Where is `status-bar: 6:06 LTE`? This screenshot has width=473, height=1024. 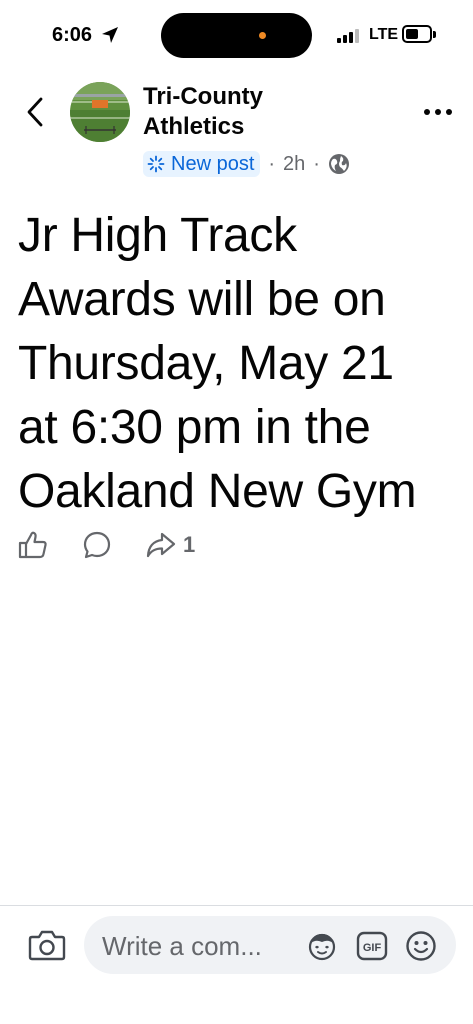
status-bar: 6:06 LTE is located at coordinates (236, 35).